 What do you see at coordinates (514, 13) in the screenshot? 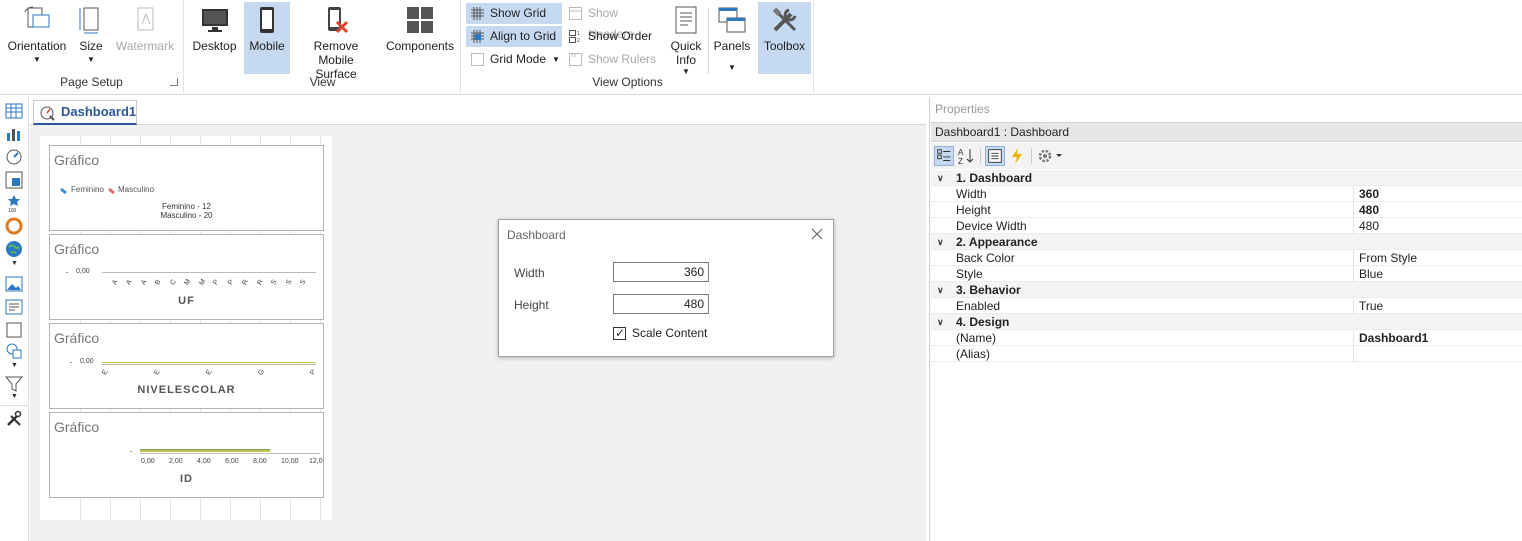
I see `show-grid-toggle: Show Grid` at bounding box center [514, 13].